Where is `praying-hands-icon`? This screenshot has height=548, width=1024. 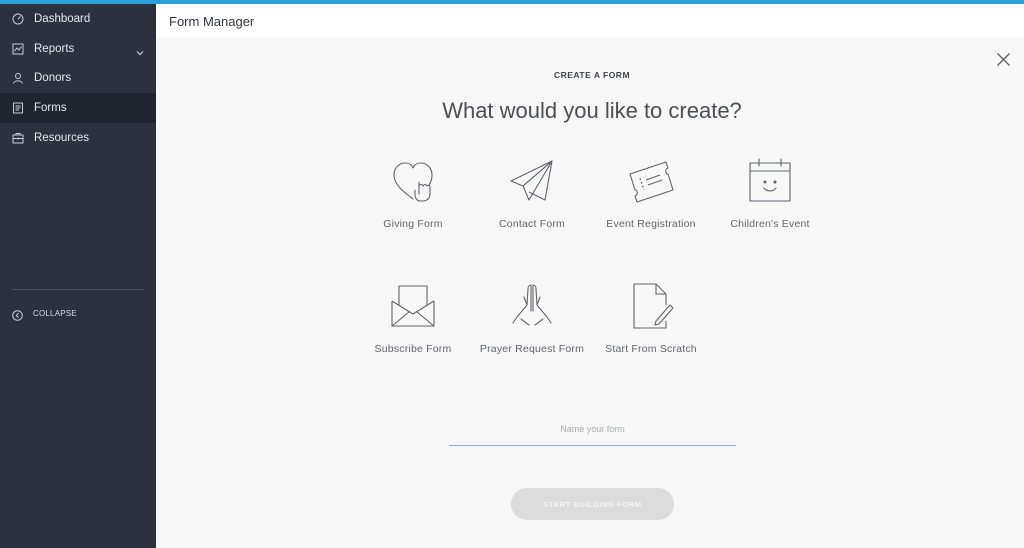 praying-hands-icon is located at coordinates (532, 306).